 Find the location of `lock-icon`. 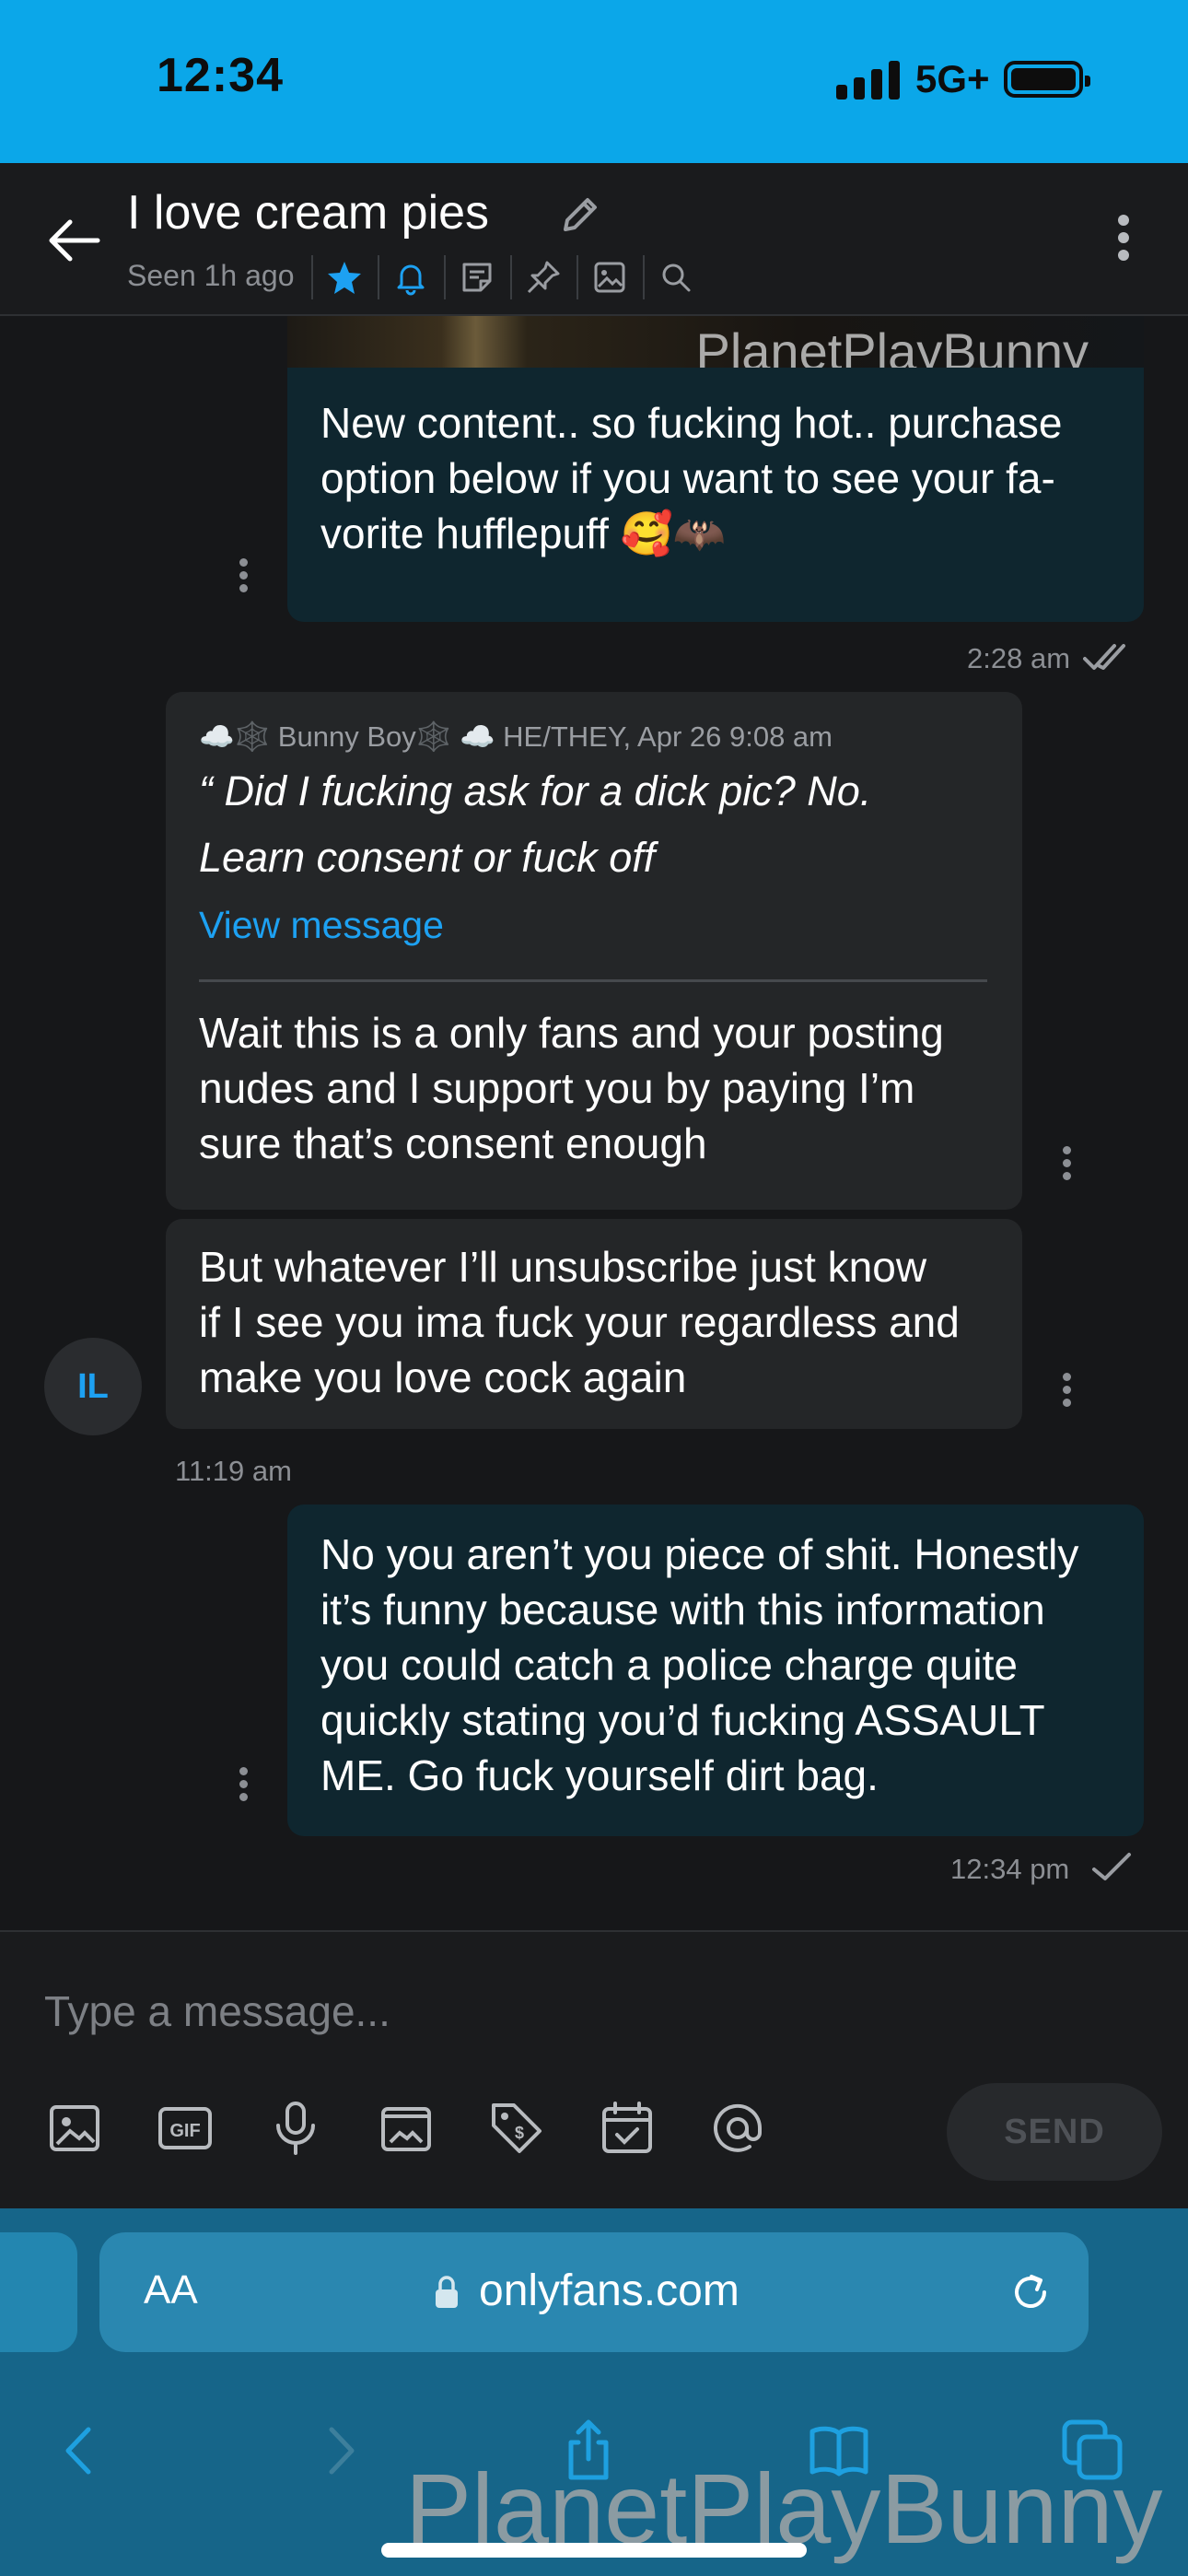

lock-icon is located at coordinates (447, 2292).